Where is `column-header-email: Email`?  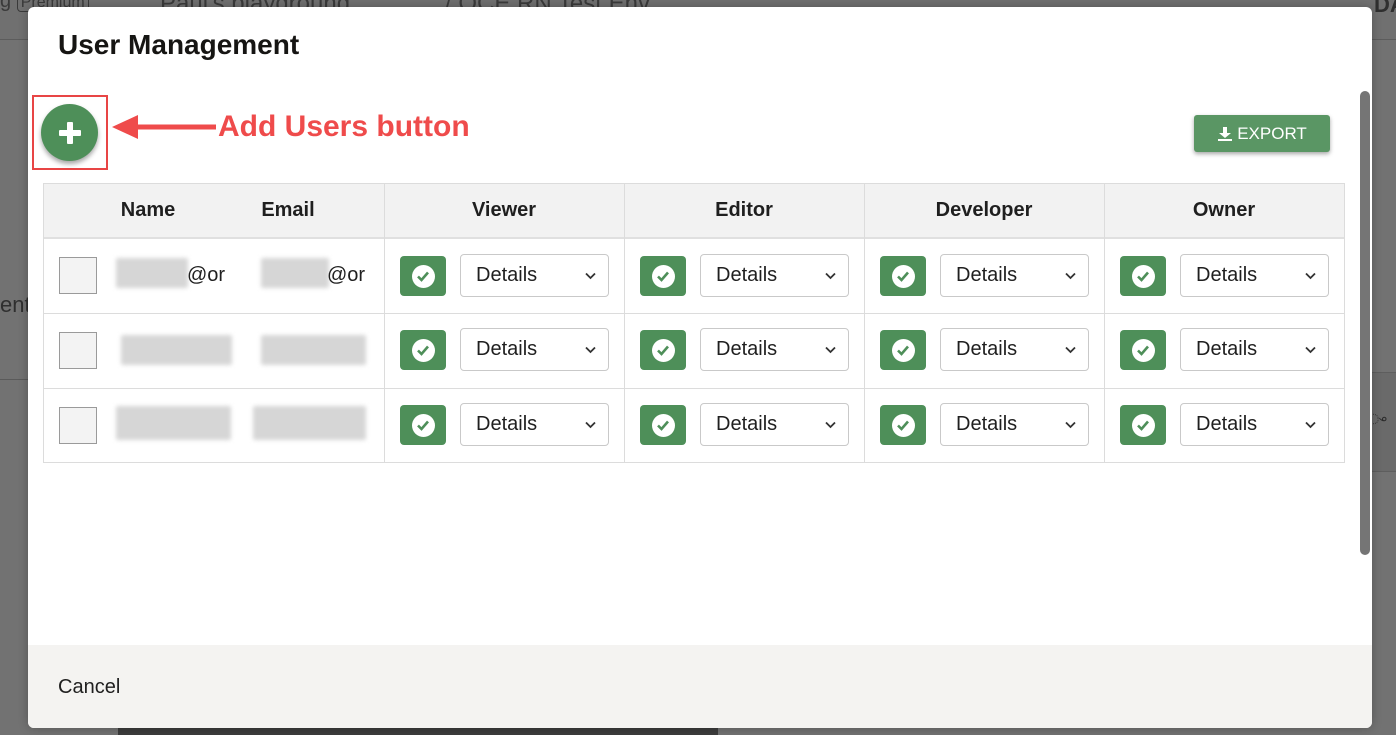
column-header-email: Email is located at coordinates (288, 210).